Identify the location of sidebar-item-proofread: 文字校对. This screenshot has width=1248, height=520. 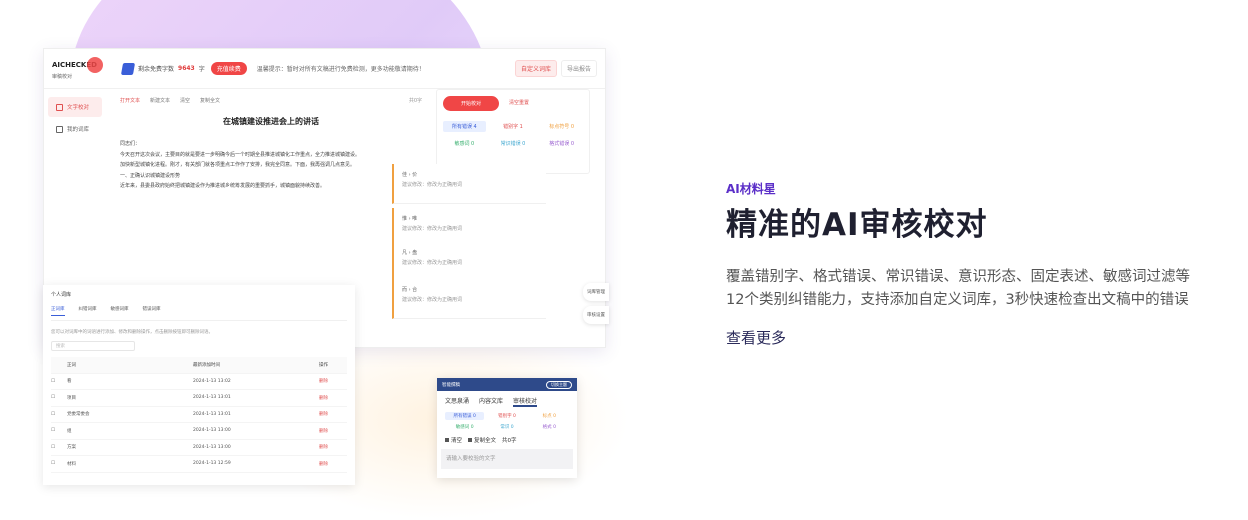
(75, 107).